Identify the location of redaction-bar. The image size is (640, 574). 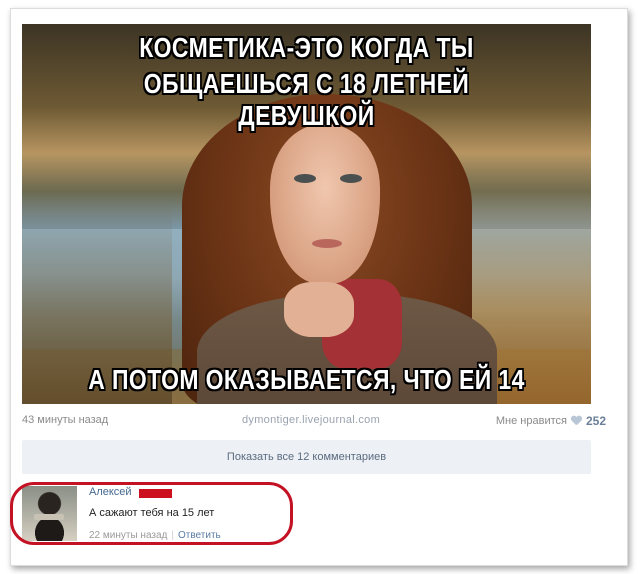
(155, 493).